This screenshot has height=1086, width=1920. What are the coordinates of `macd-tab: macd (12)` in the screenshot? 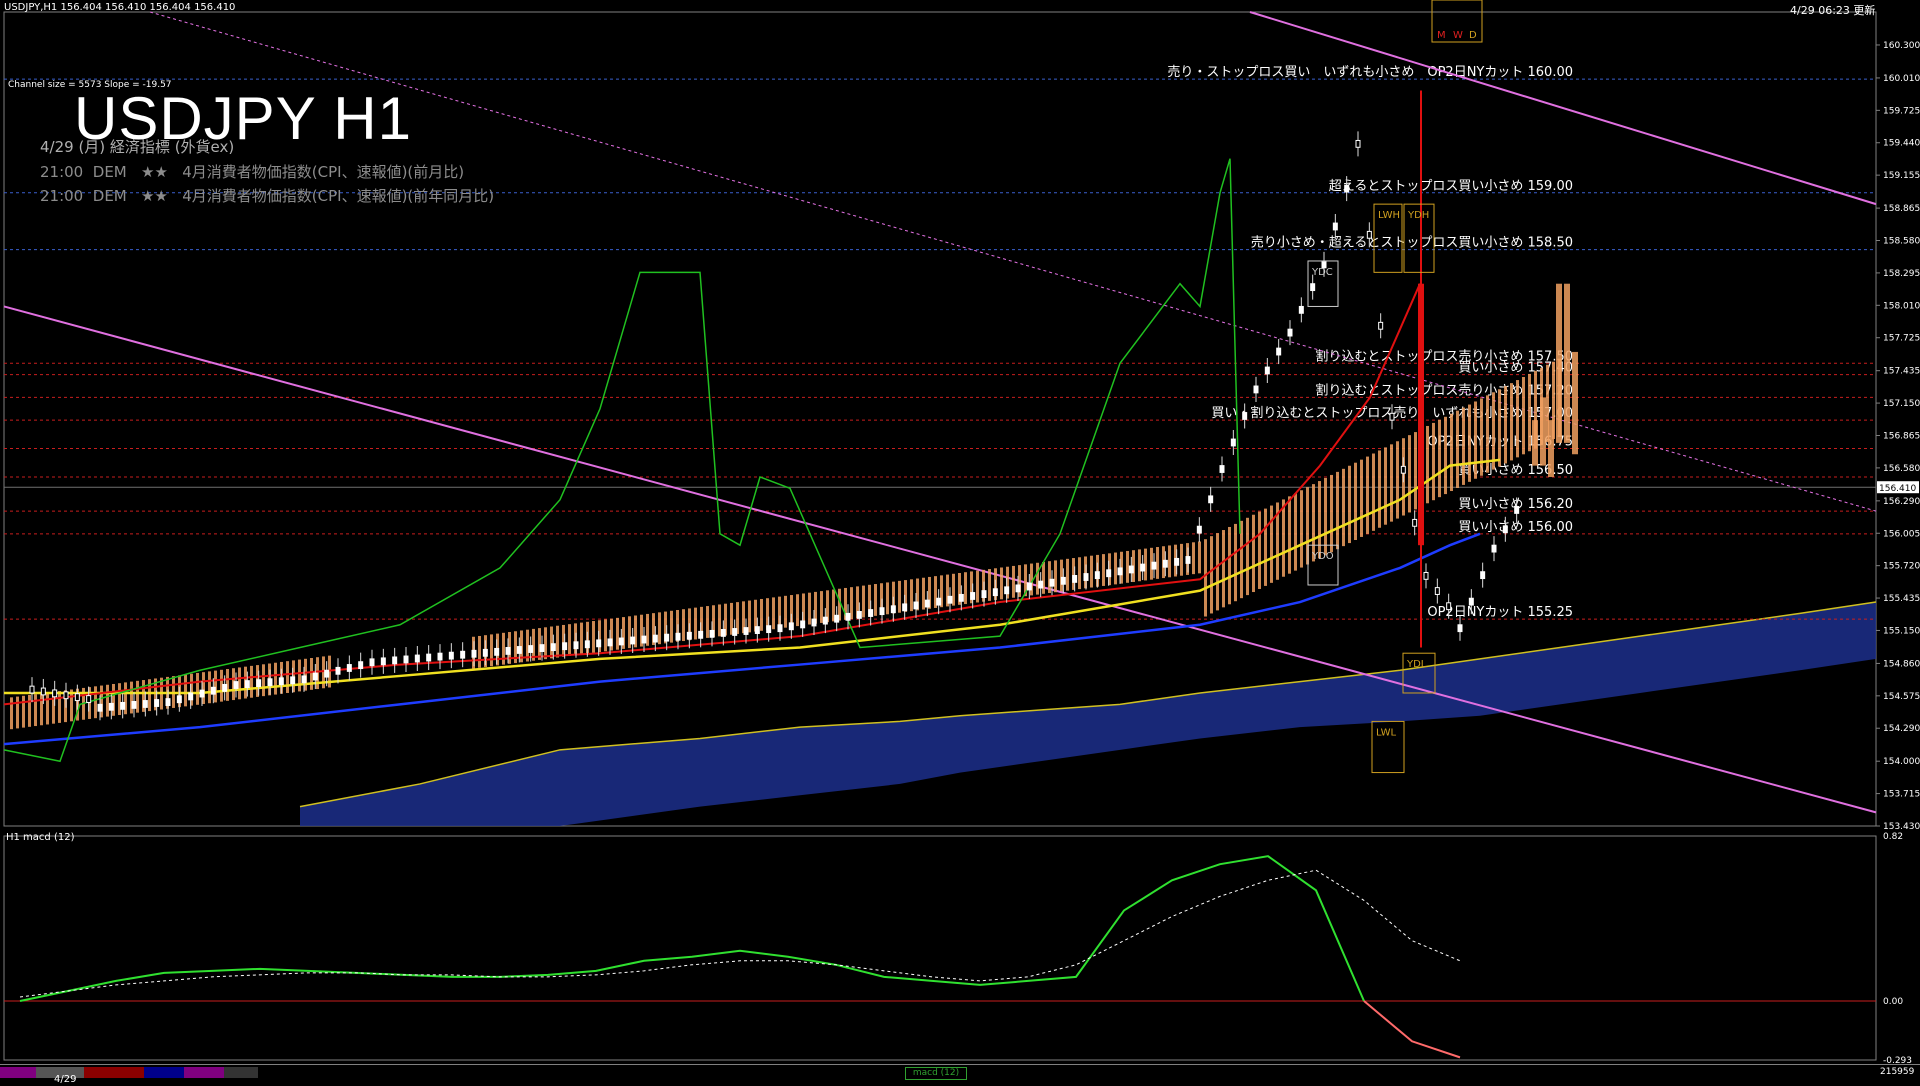 It's located at (936, 1073).